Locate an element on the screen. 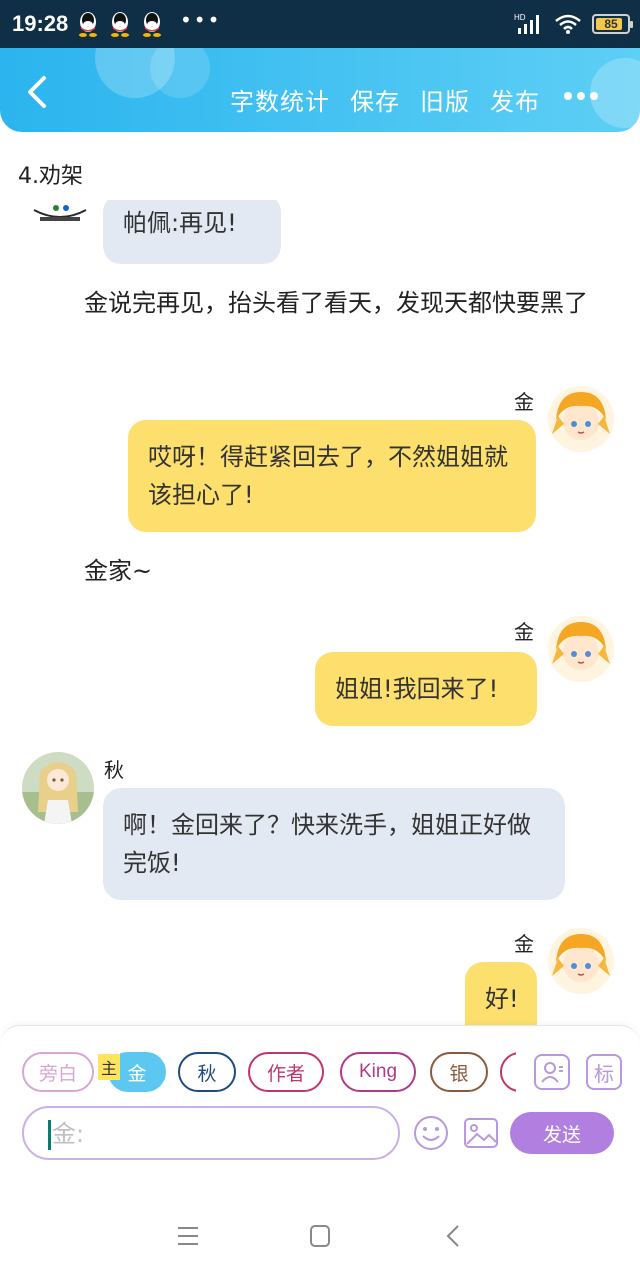 The image size is (640, 1280). header-actions: 字数统计 保存 旧版 发布 is located at coordinates (385, 99).